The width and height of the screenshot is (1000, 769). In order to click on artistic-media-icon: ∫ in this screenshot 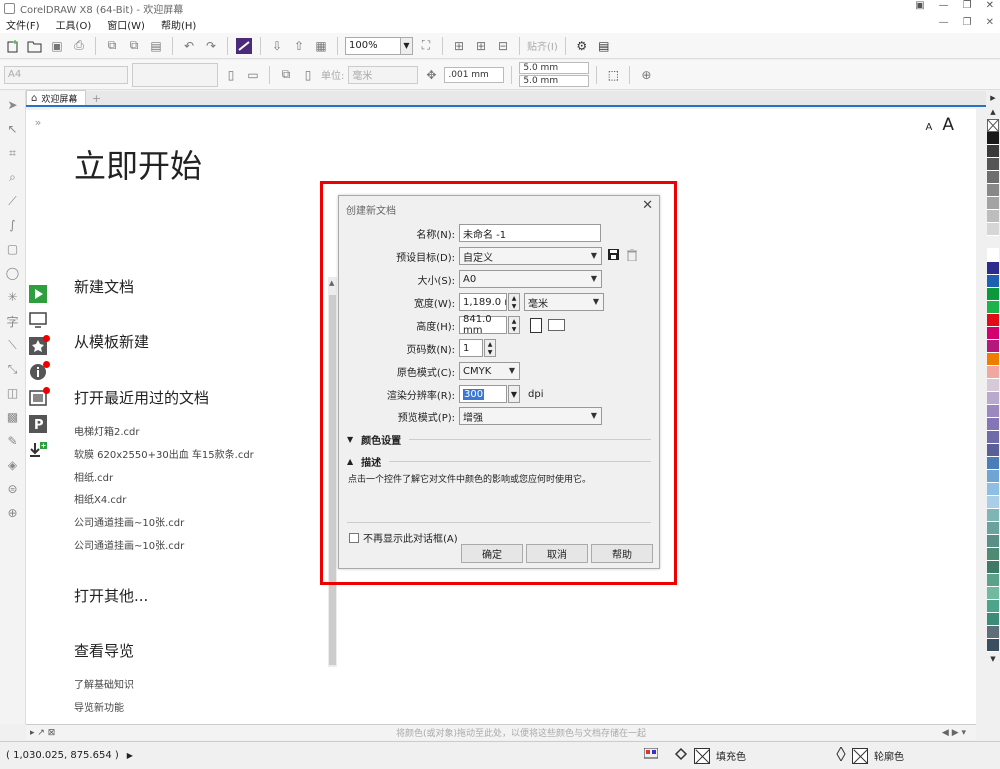, I will do `click(13, 225)`.